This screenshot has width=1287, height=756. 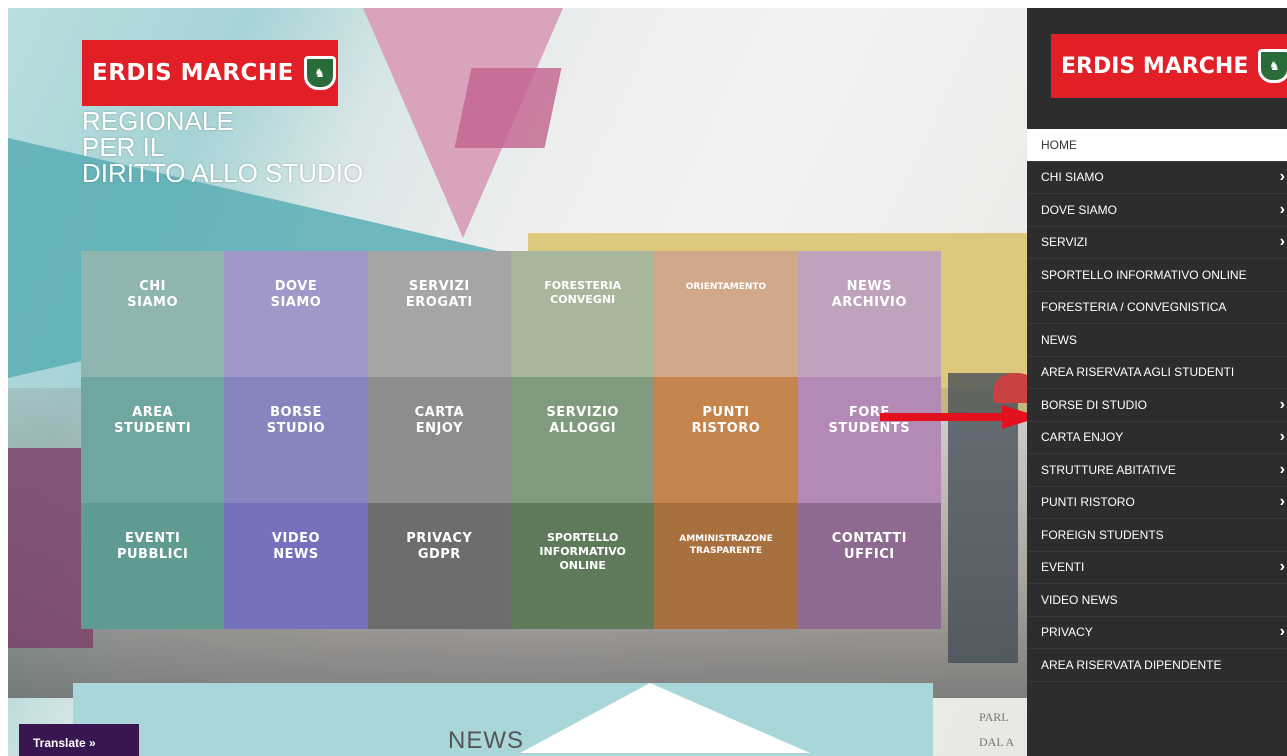 What do you see at coordinates (1108, 469) in the screenshot?
I see `menu-item-label: STRUTTURE ABITATIVE` at bounding box center [1108, 469].